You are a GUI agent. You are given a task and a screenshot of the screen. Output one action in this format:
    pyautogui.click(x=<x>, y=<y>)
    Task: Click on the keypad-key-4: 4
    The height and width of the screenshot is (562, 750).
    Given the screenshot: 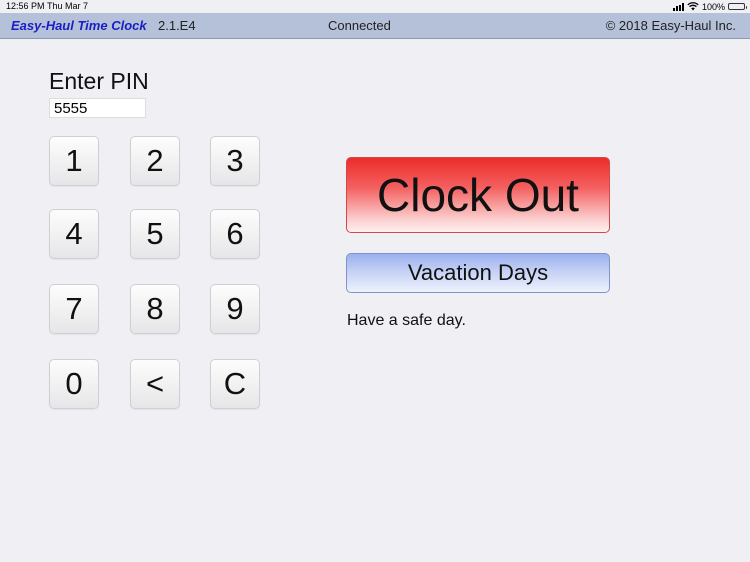 What is the action you would take?
    pyautogui.click(x=74, y=234)
    